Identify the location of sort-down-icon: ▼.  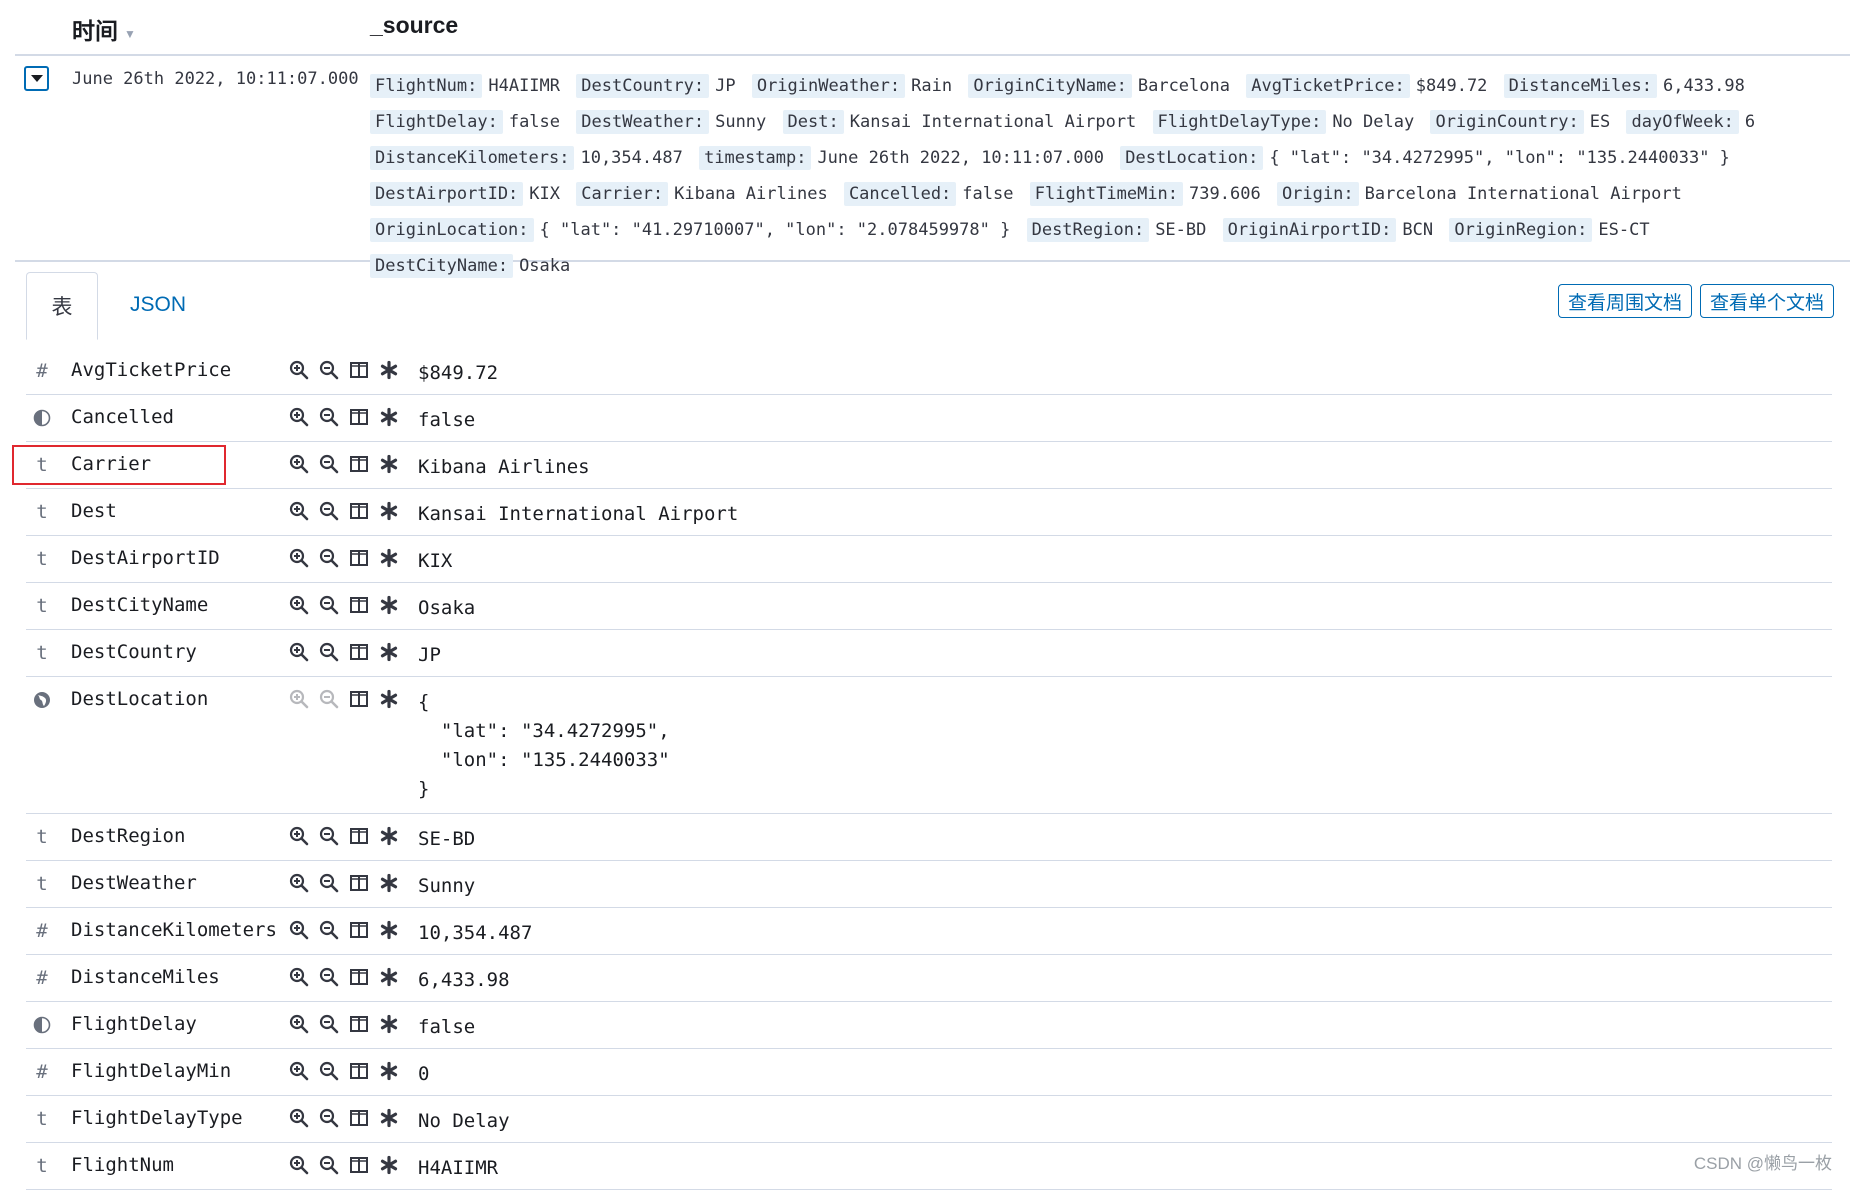
(130, 34).